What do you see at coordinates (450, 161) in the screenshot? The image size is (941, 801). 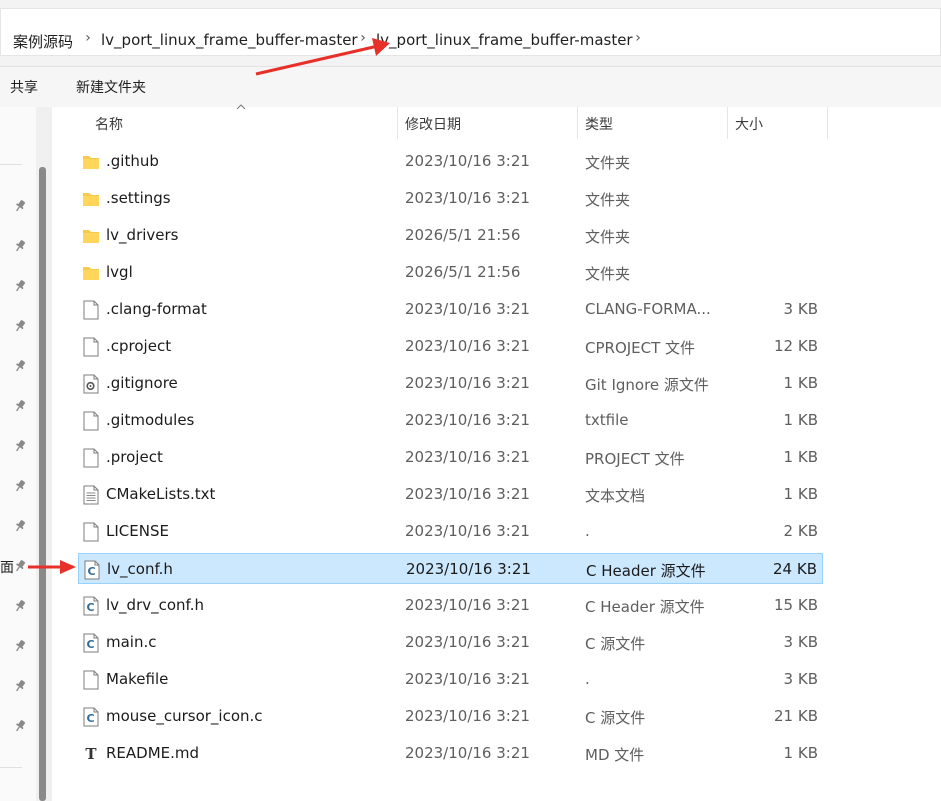 I see `table-row: .github 2023/10/16 3:21 文件夹` at bounding box center [450, 161].